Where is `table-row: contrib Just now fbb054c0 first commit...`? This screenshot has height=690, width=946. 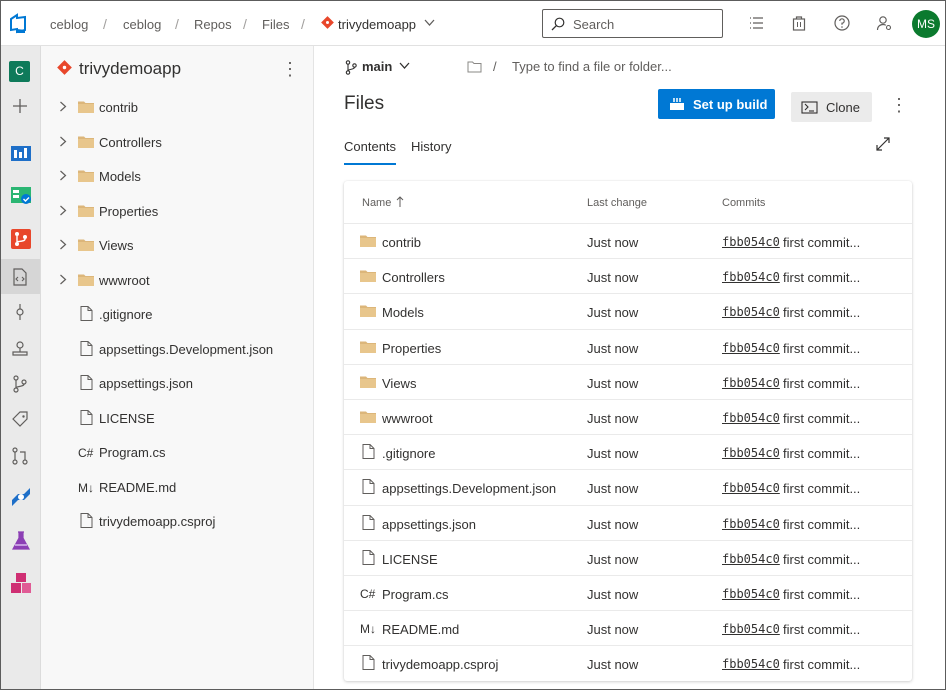 table-row: contrib Just now fbb054c0 first commit... is located at coordinates (628, 240).